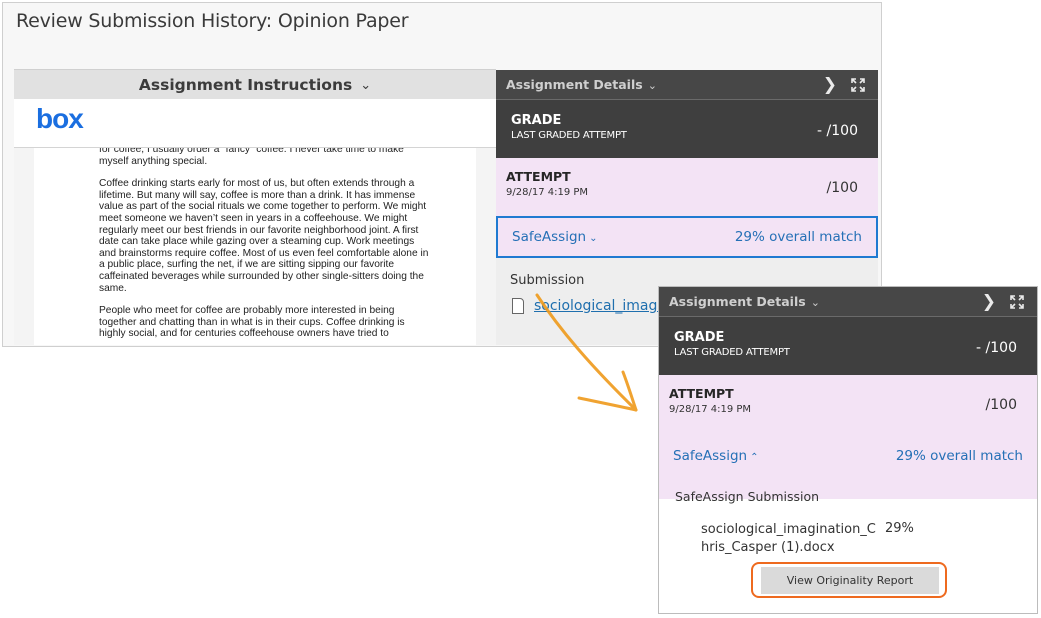 The width and height of the screenshot is (1041, 618). I want to click on chevron-up-icon: ⌃, so click(754, 457).